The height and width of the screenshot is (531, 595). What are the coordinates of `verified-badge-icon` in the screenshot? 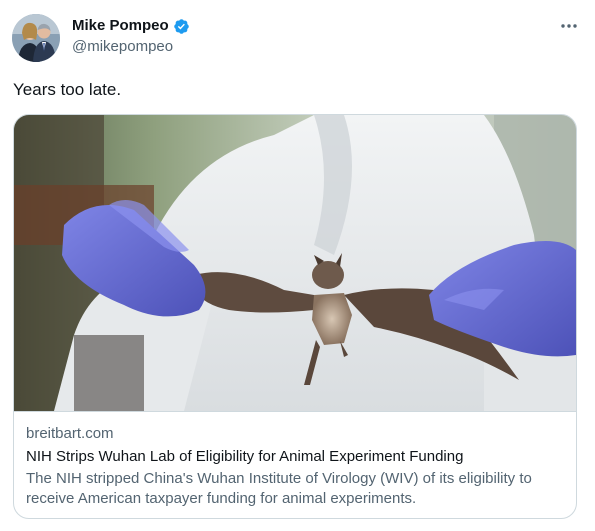 It's located at (181, 26).